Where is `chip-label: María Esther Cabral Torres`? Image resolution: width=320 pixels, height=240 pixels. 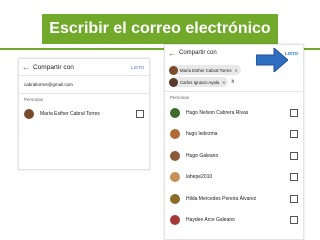 chip-label: María Esther Cabral Torres is located at coordinates (206, 70).